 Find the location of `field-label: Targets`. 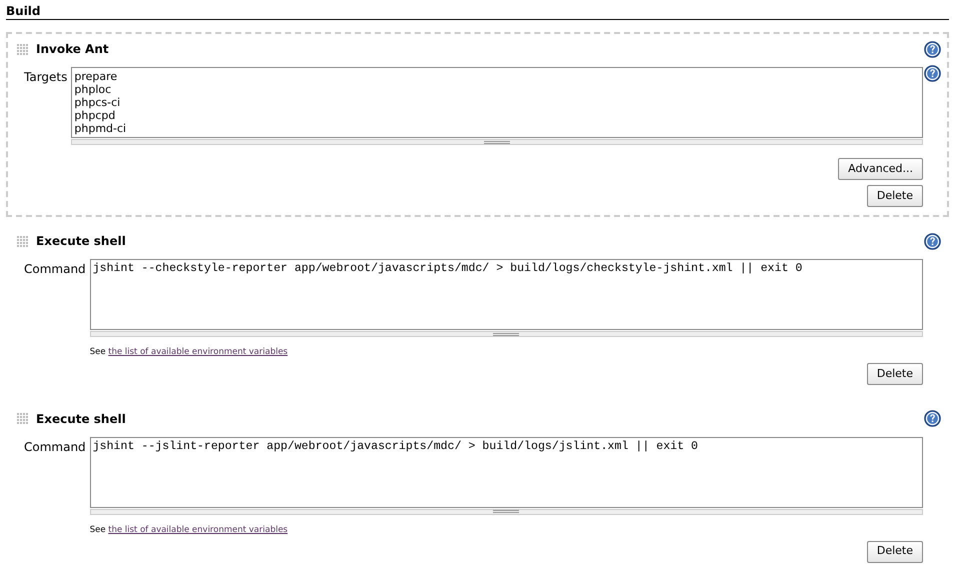

field-label: Targets is located at coordinates (46, 77).